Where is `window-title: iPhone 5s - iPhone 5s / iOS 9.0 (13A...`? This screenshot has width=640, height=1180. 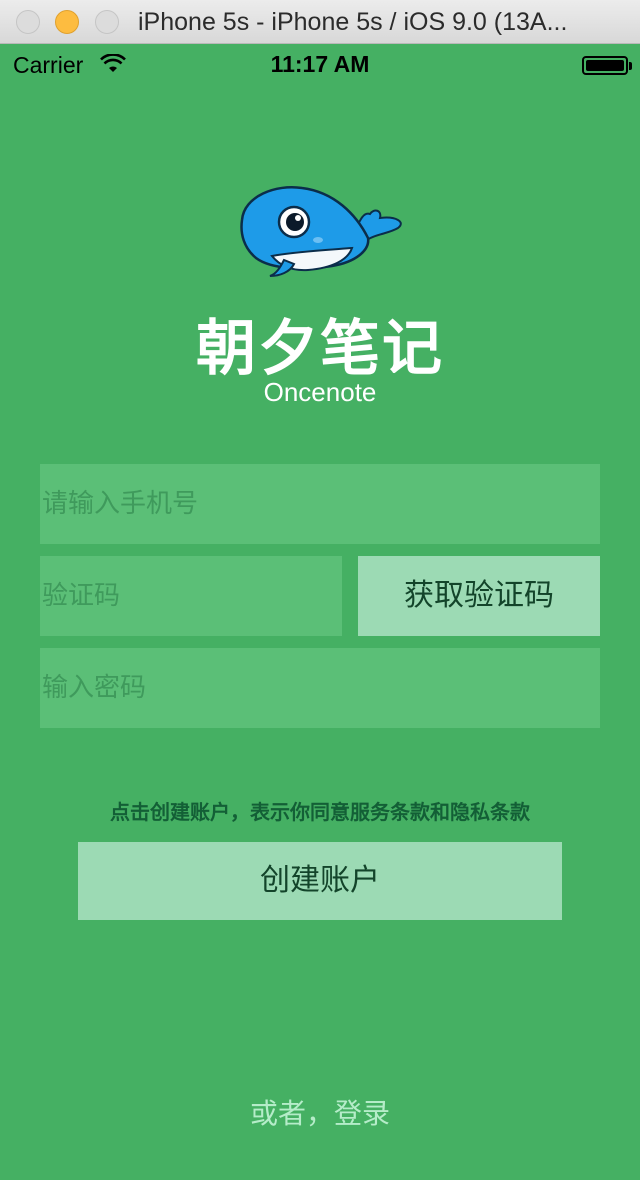
window-title: iPhone 5s - iPhone 5s / iOS 9.0 (13A... is located at coordinates (353, 22).